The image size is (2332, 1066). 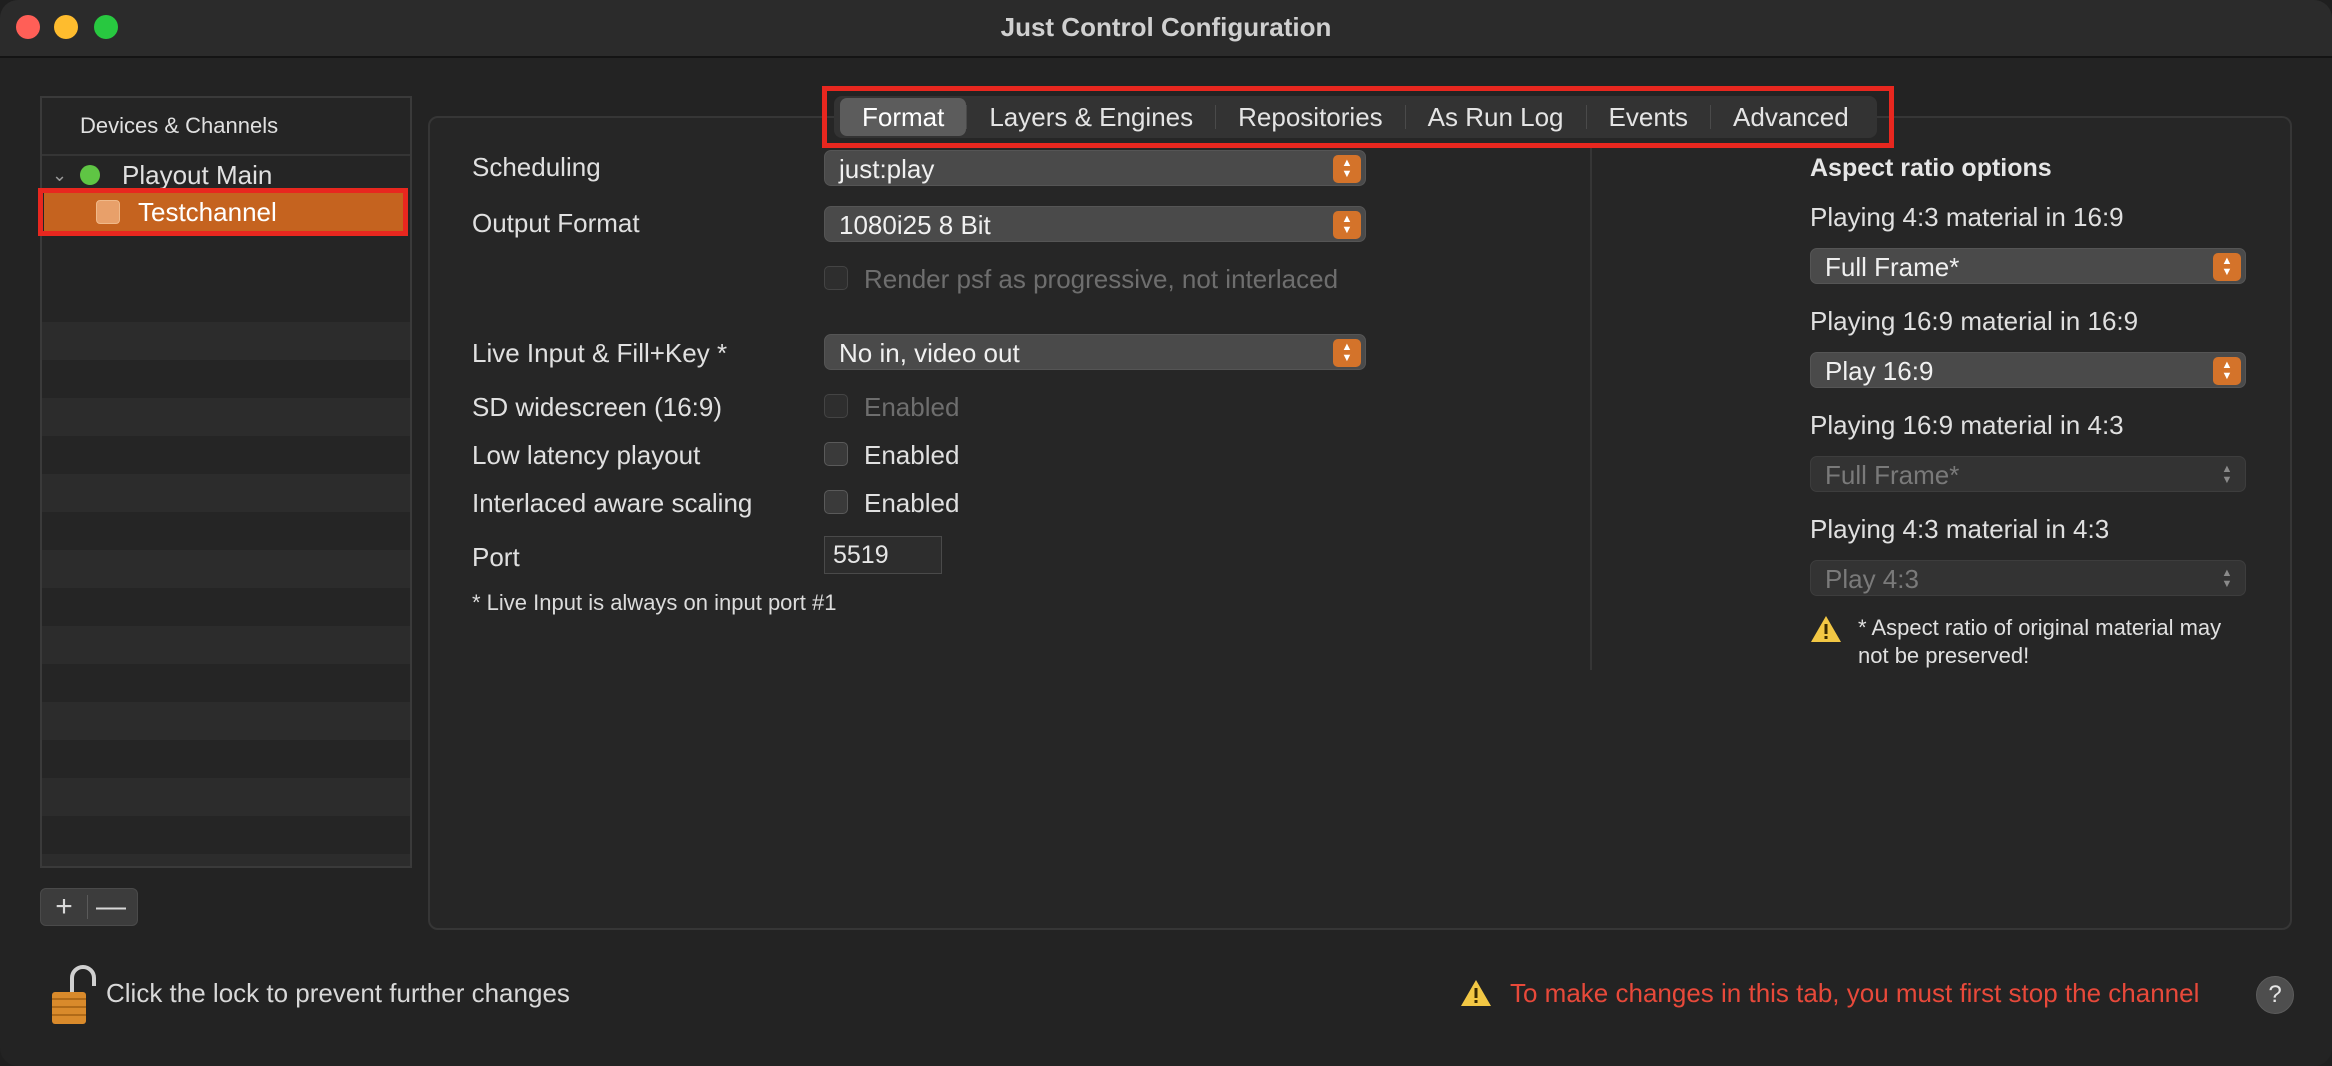 What do you see at coordinates (1095, 352) in the screenshot?
I see `live-input-select: No in, video out ▲ ▼` at bounding box center [1095, 352].